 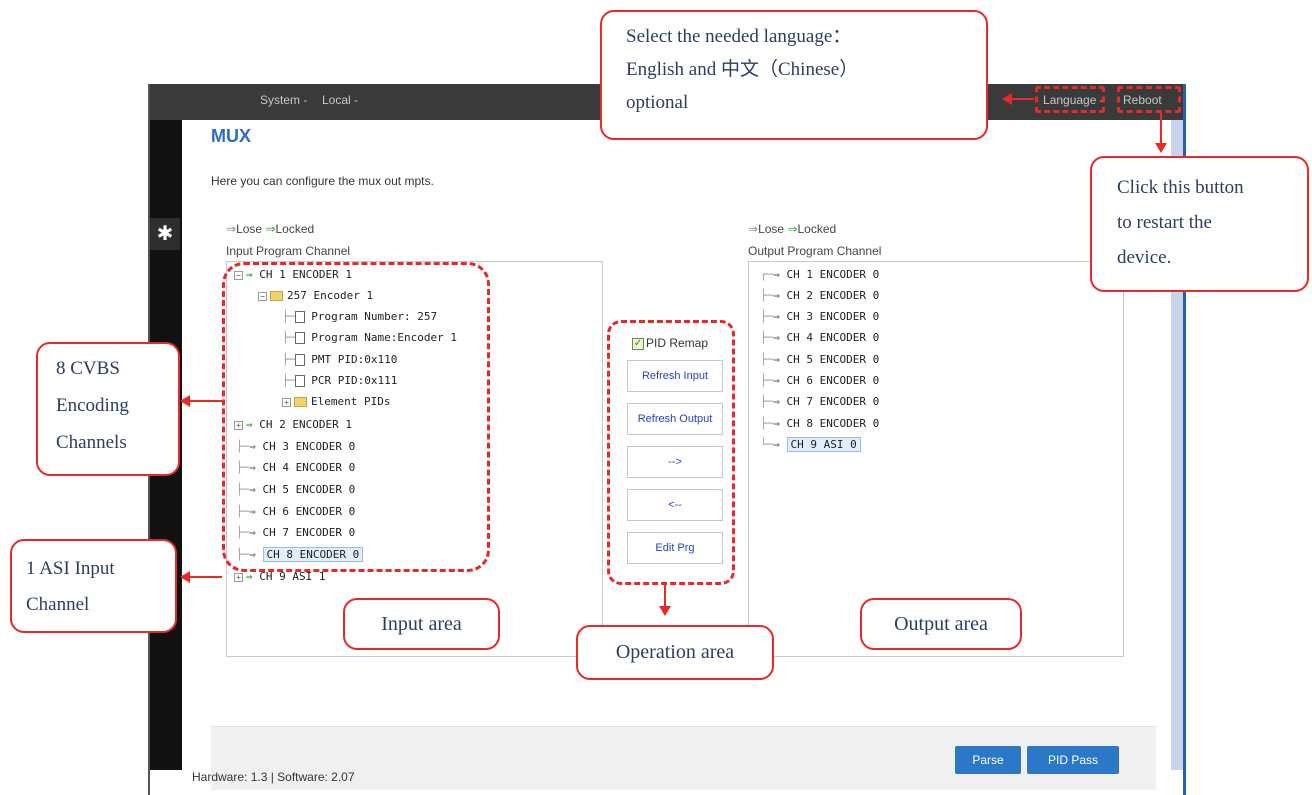 I want to click on reboot-highlight, so click(x=1149, y=99).